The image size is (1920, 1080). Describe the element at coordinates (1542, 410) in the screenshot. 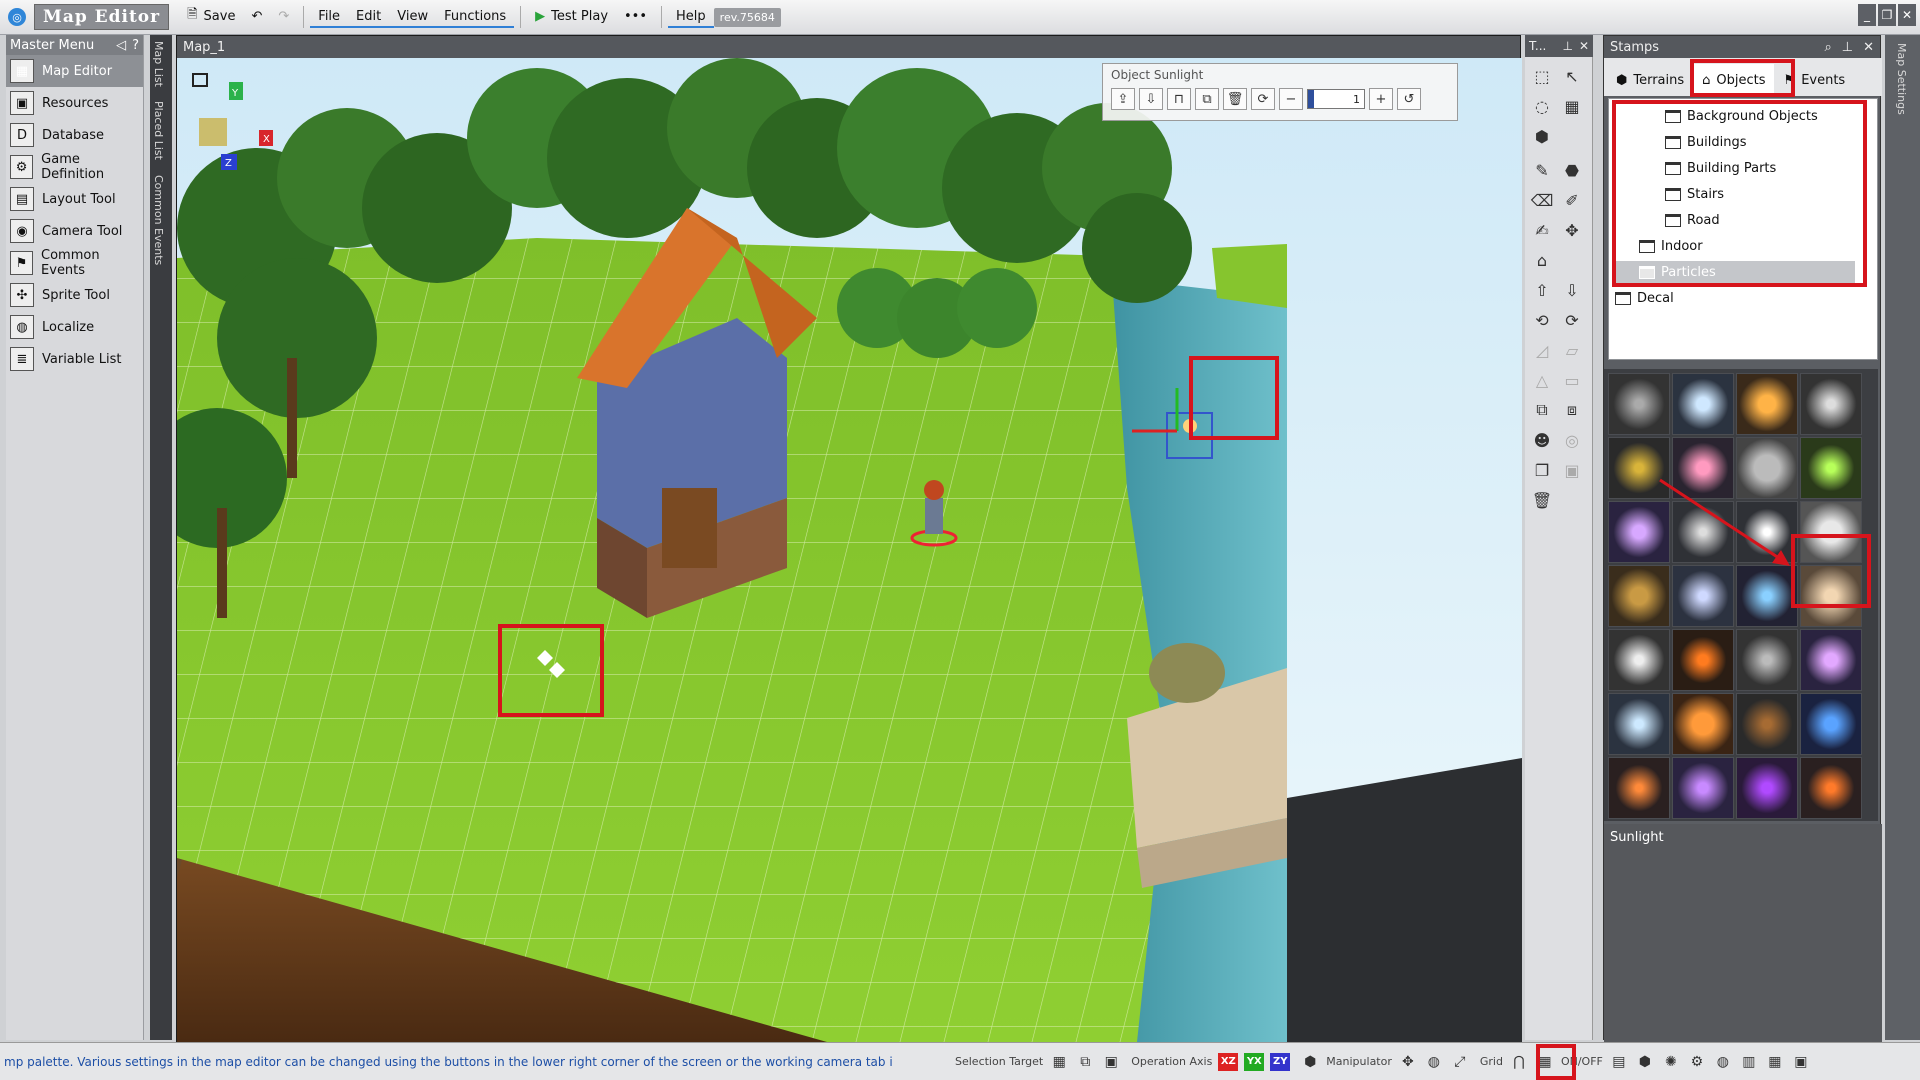

I see `arrange-icon: ⧉` at that location.